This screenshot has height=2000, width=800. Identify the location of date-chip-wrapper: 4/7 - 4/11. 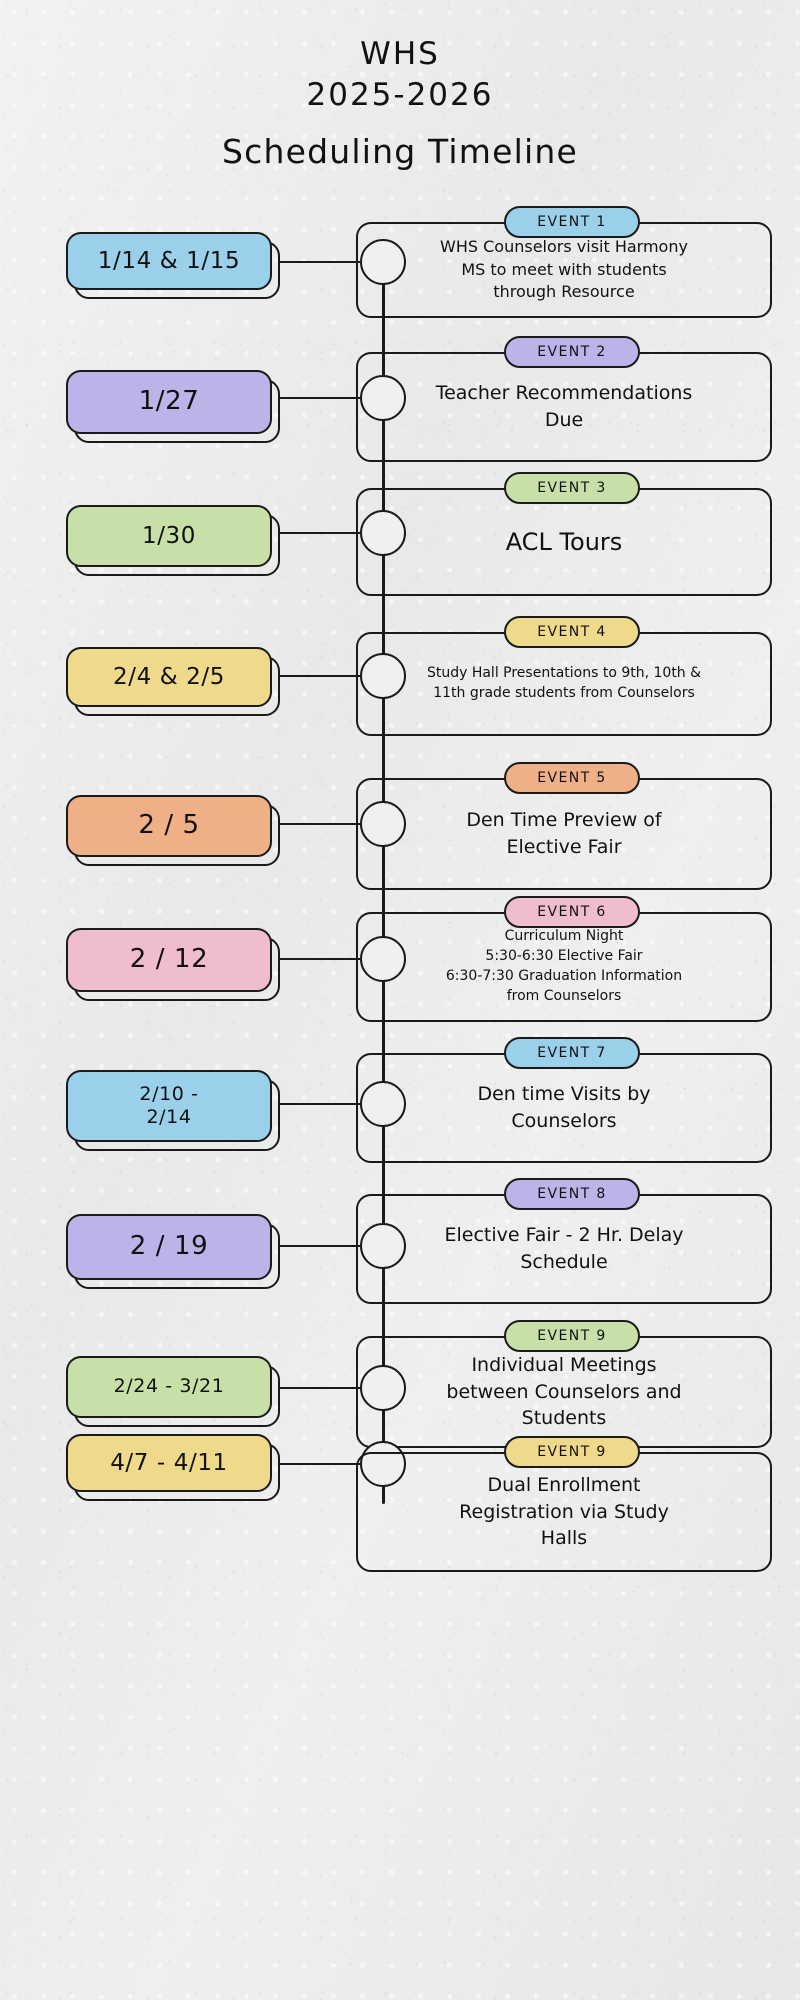
(173, 1467).